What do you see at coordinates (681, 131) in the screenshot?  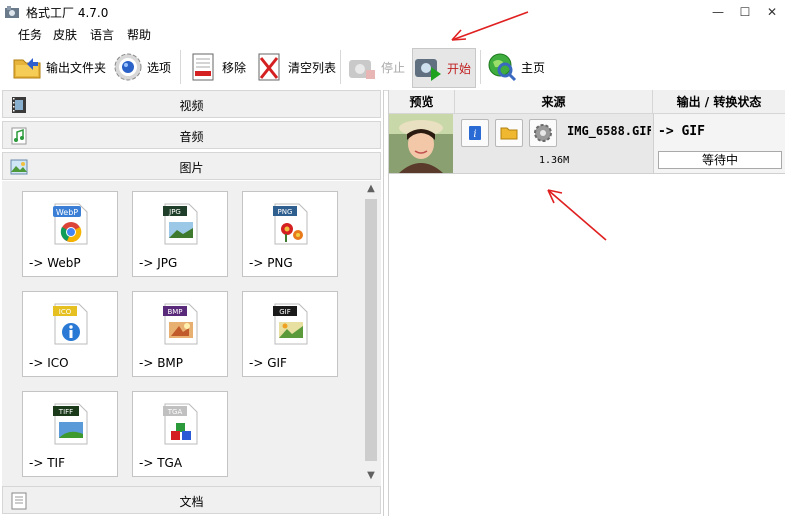 I see `output-format: -> GIF` at bounding box center [681, 131].